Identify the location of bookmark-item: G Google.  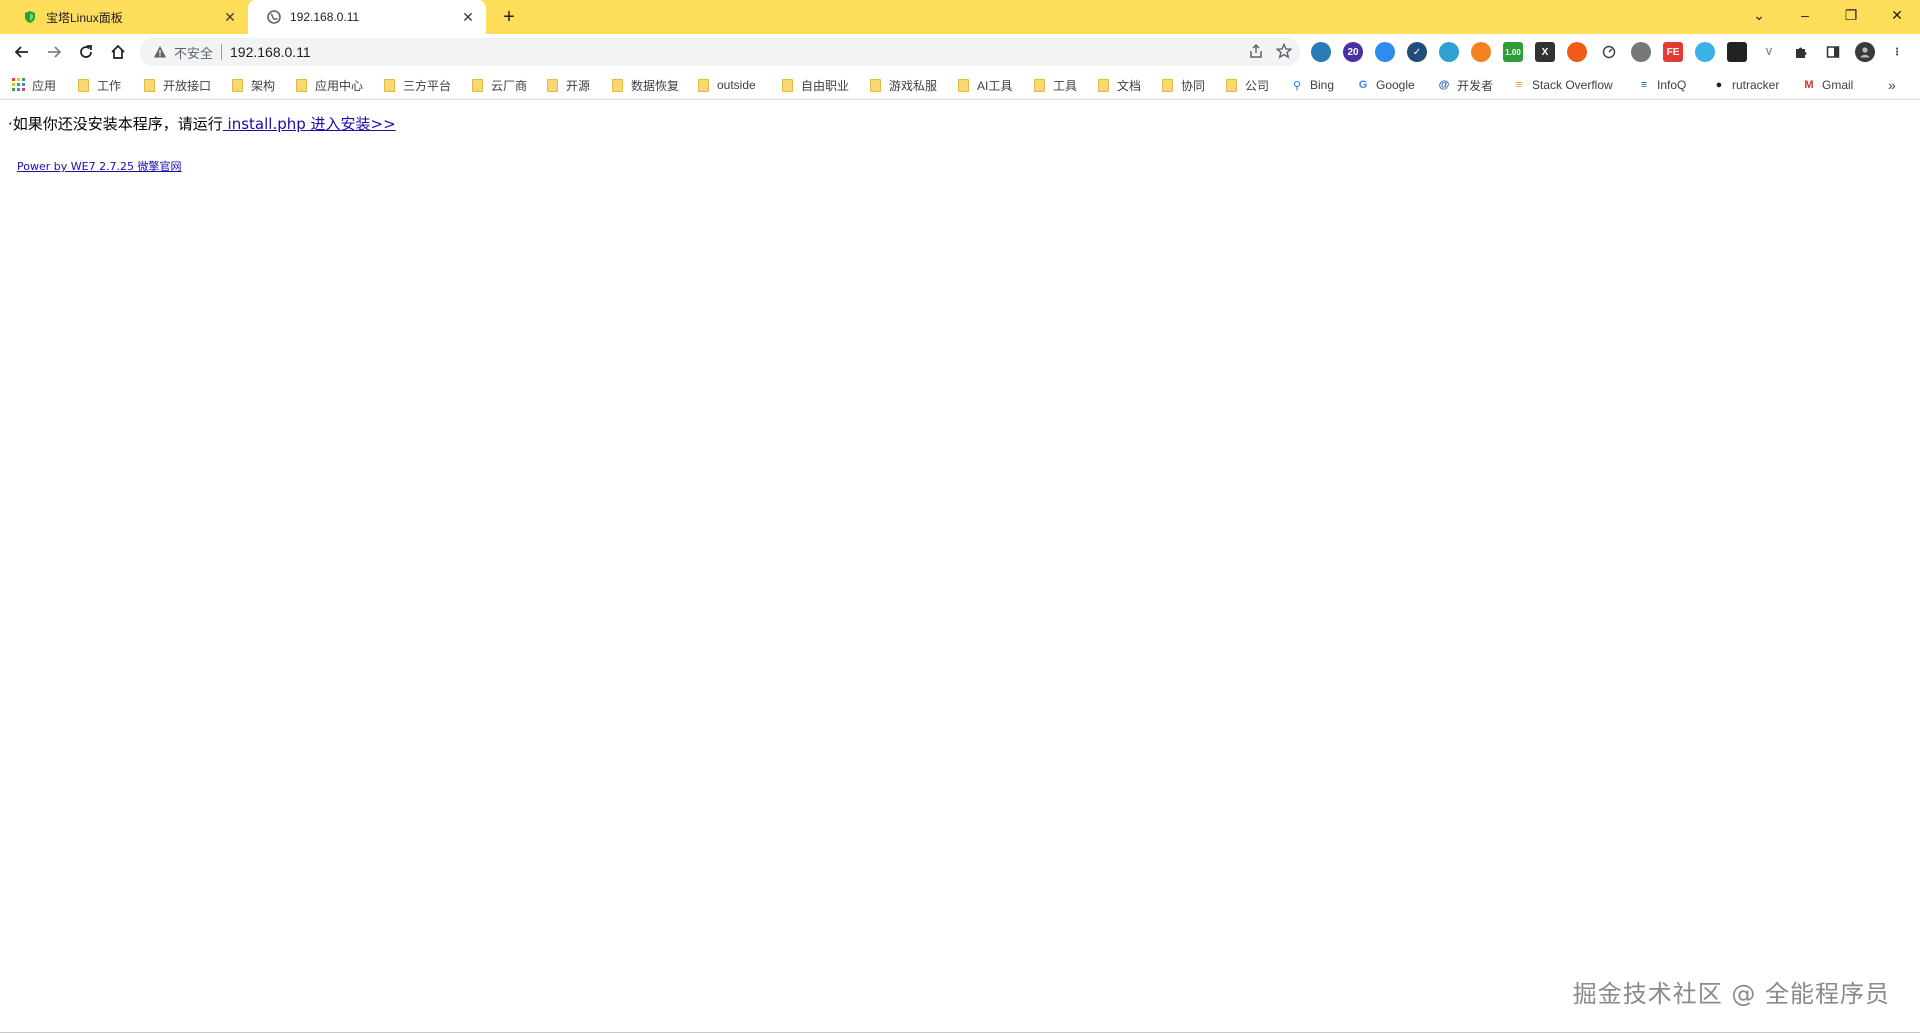
(1385, 85).